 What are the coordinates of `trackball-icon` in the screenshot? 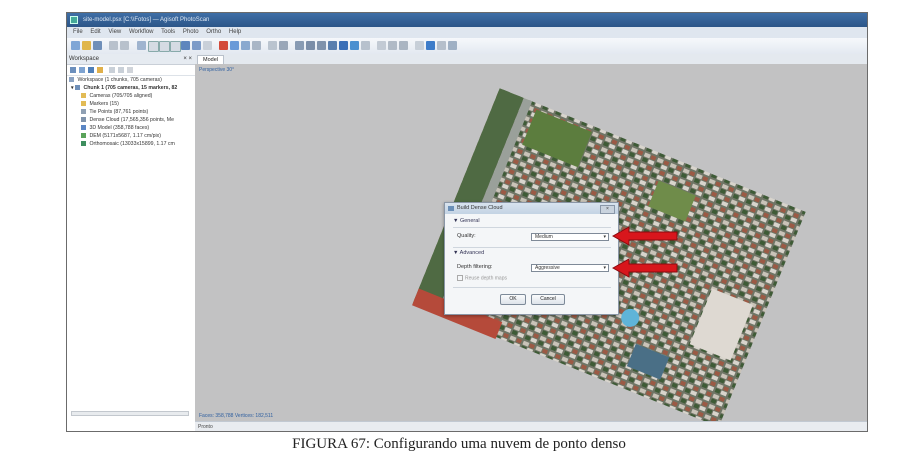 It's located at (452, 45).